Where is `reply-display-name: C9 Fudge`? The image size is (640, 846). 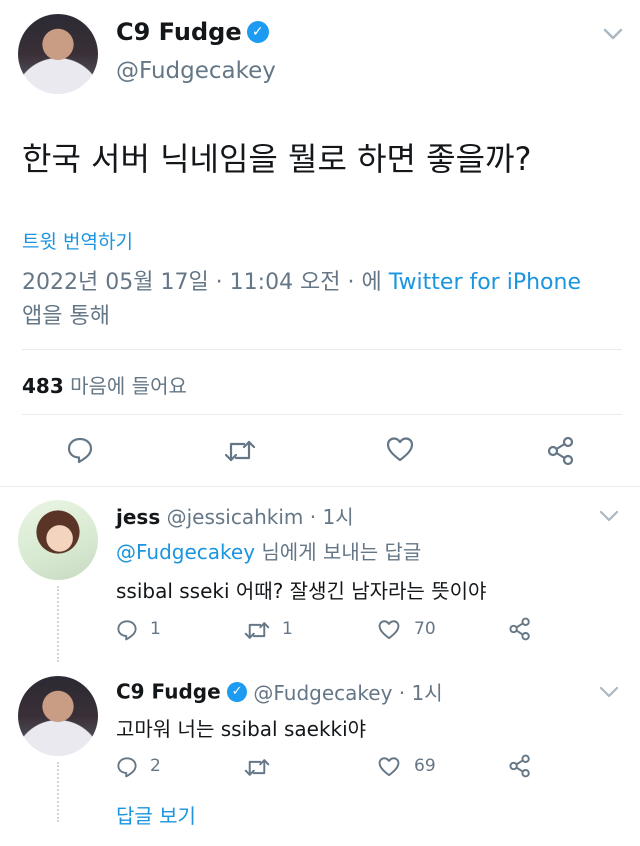 reply-display-name: C9 Fudge is located at coordinates (168, 692).